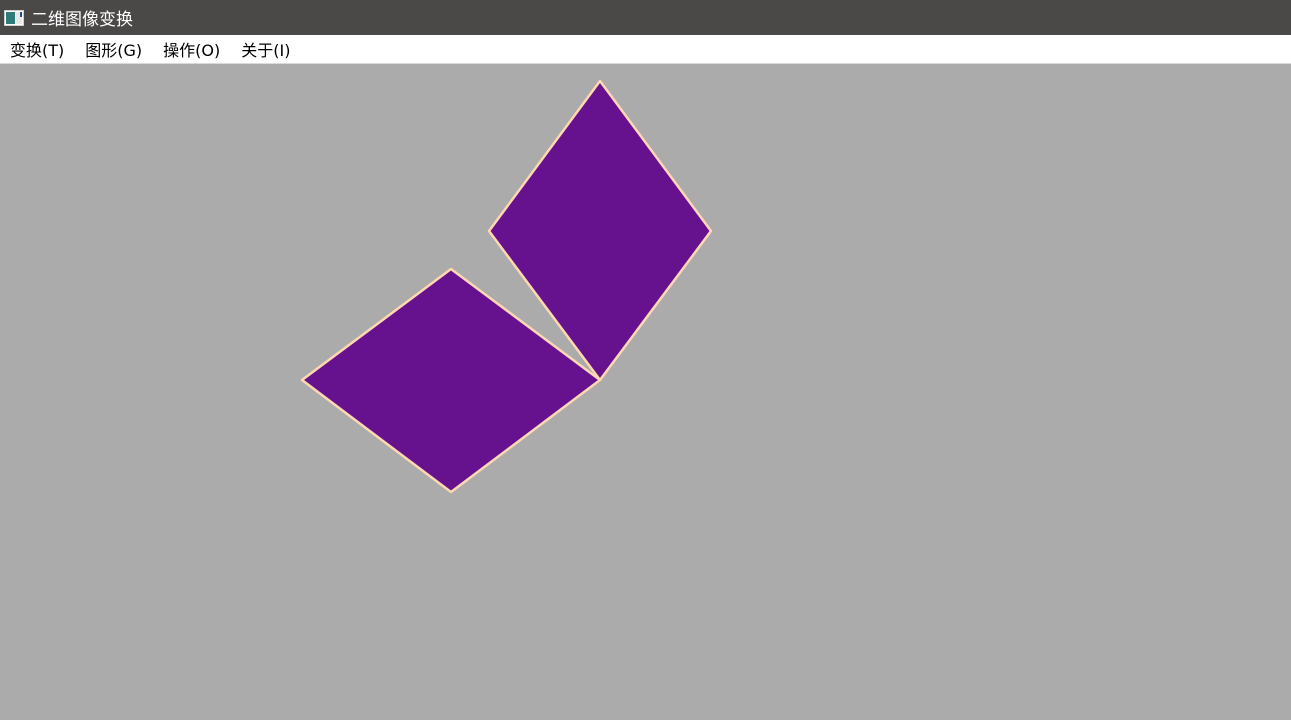 This screenshot has height=720, width=1291. Describe the element at coordinates (191, 49) in the screenshot. I see `menu-operation: 操作(O)` at that location.